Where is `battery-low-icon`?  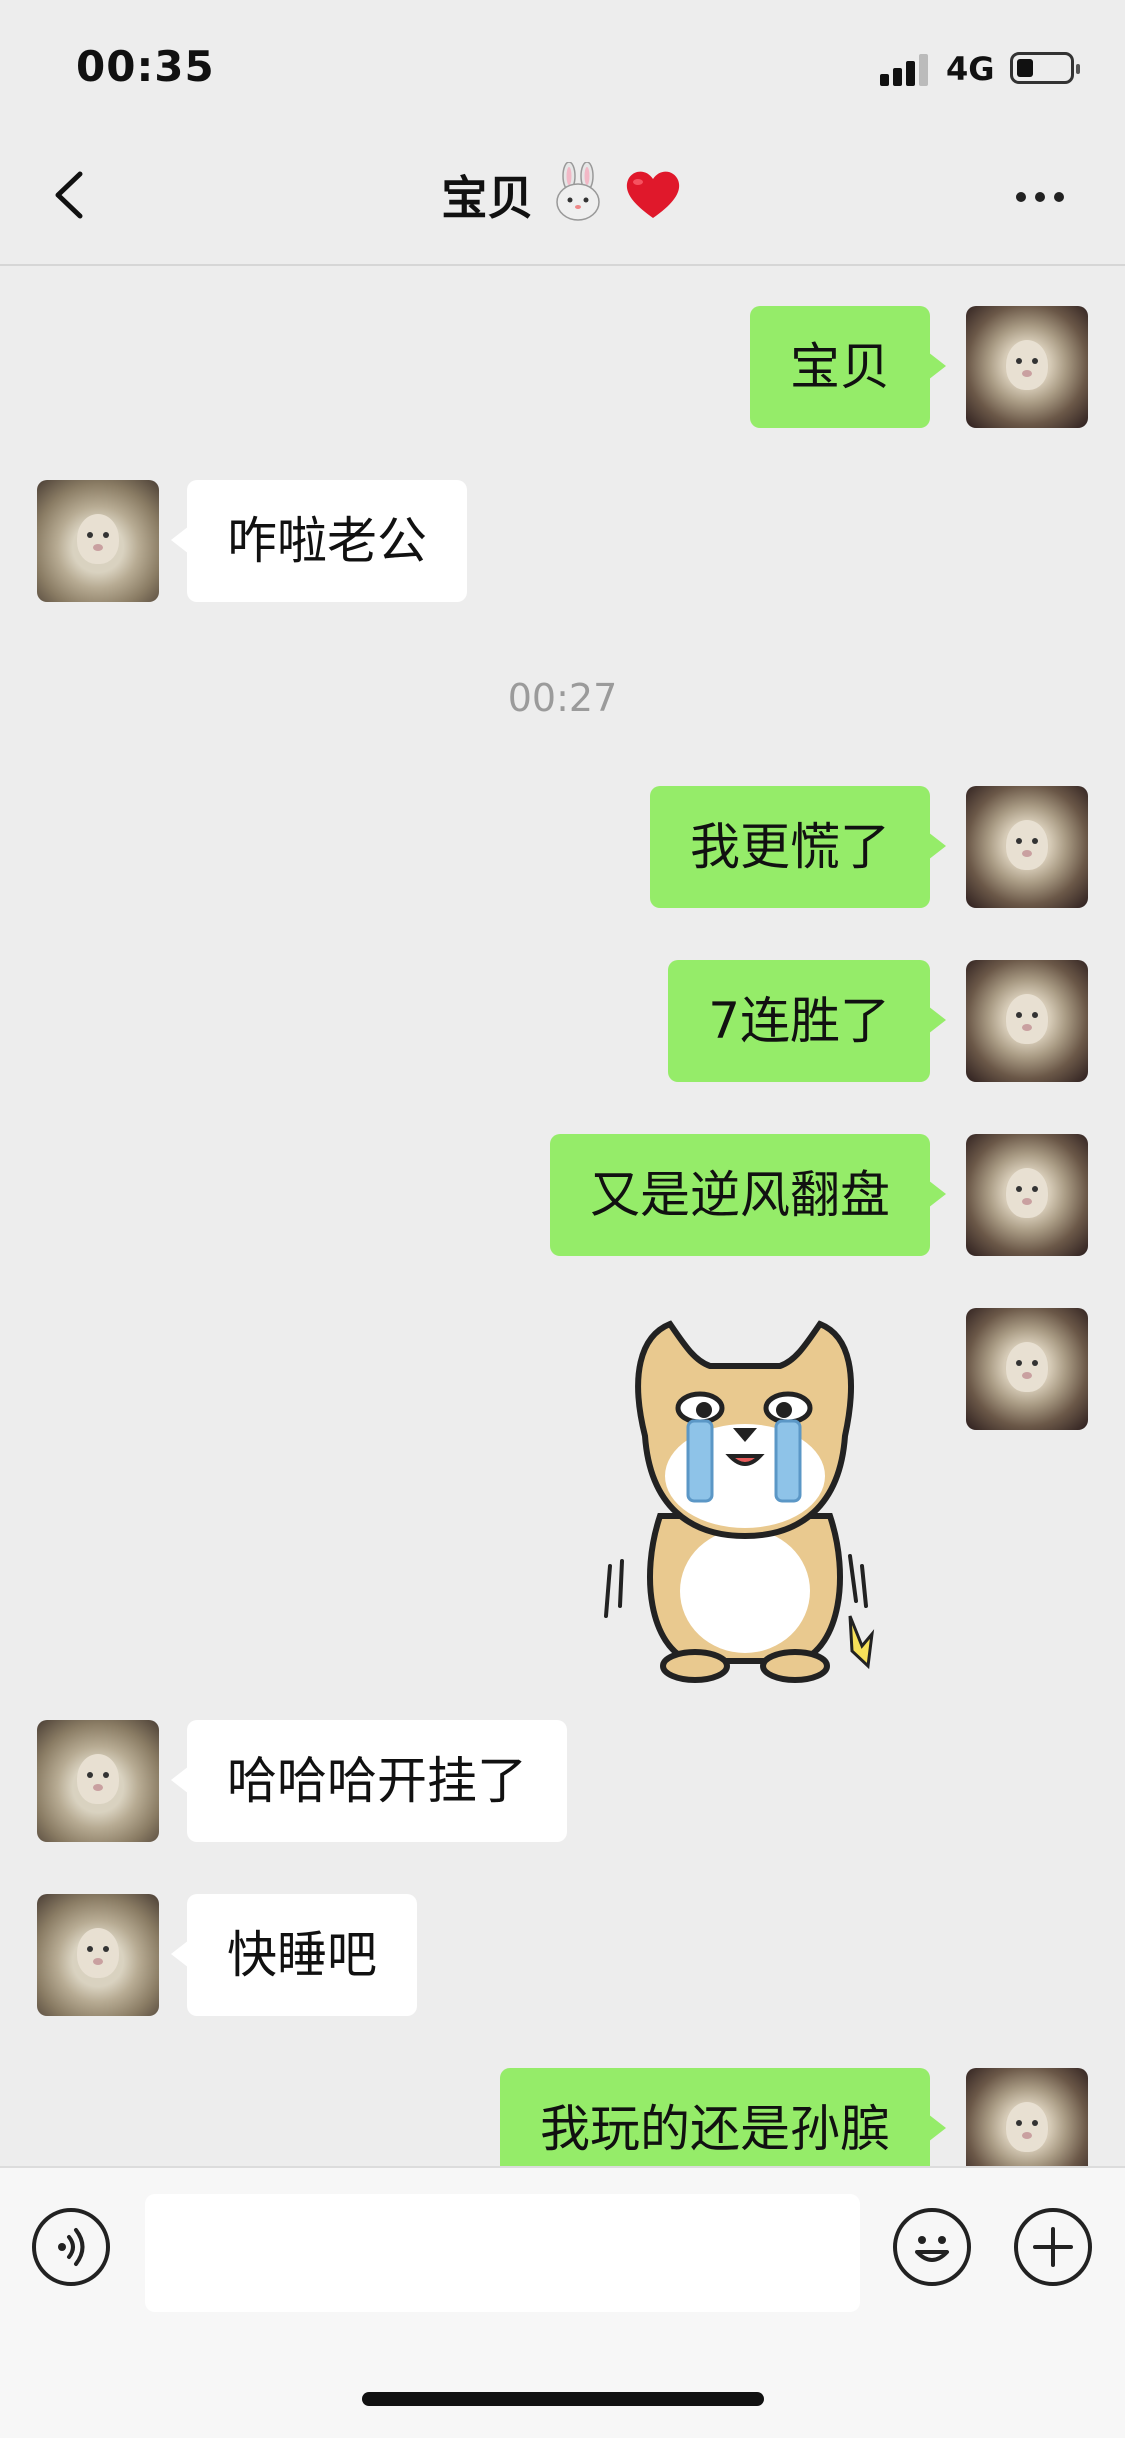
battery-low-icon is located at coordinates (1045, 68).